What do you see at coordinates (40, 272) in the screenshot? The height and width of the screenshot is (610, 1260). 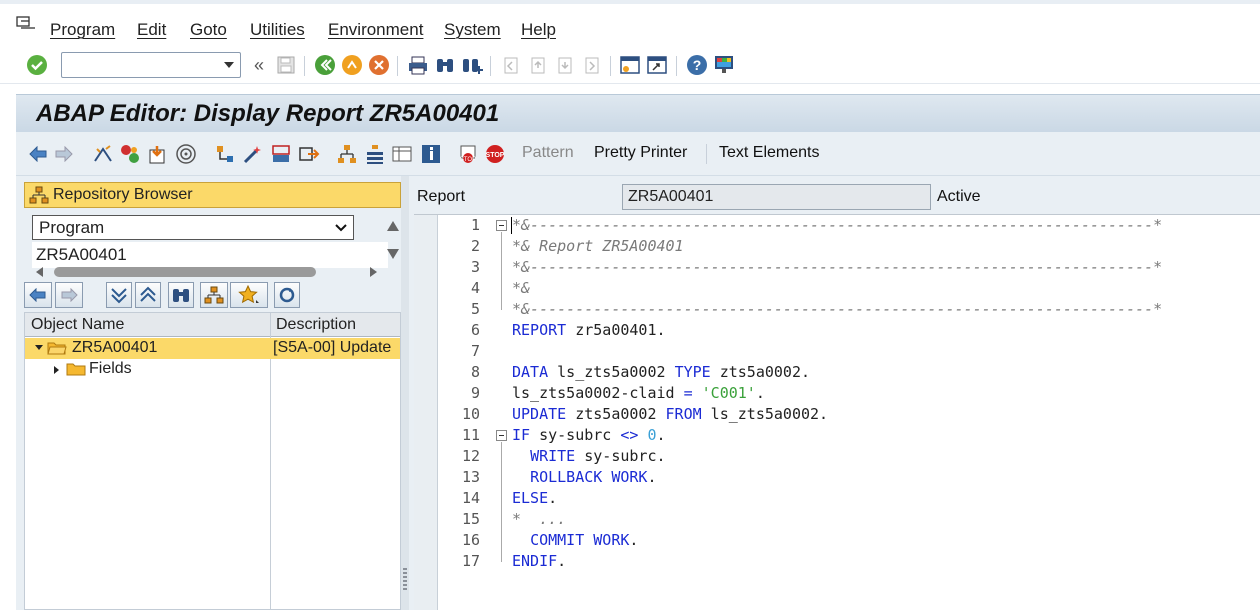 I see `scroll-left-icon` at bounding box center [40, 272].